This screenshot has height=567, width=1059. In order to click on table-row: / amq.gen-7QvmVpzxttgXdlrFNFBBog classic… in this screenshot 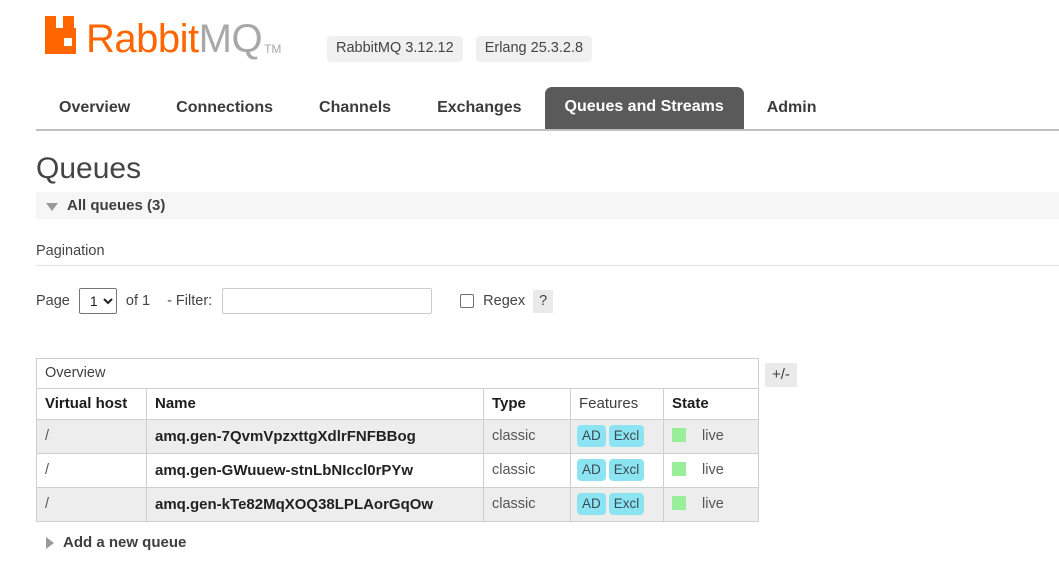, I will do `click(398, 436)`.